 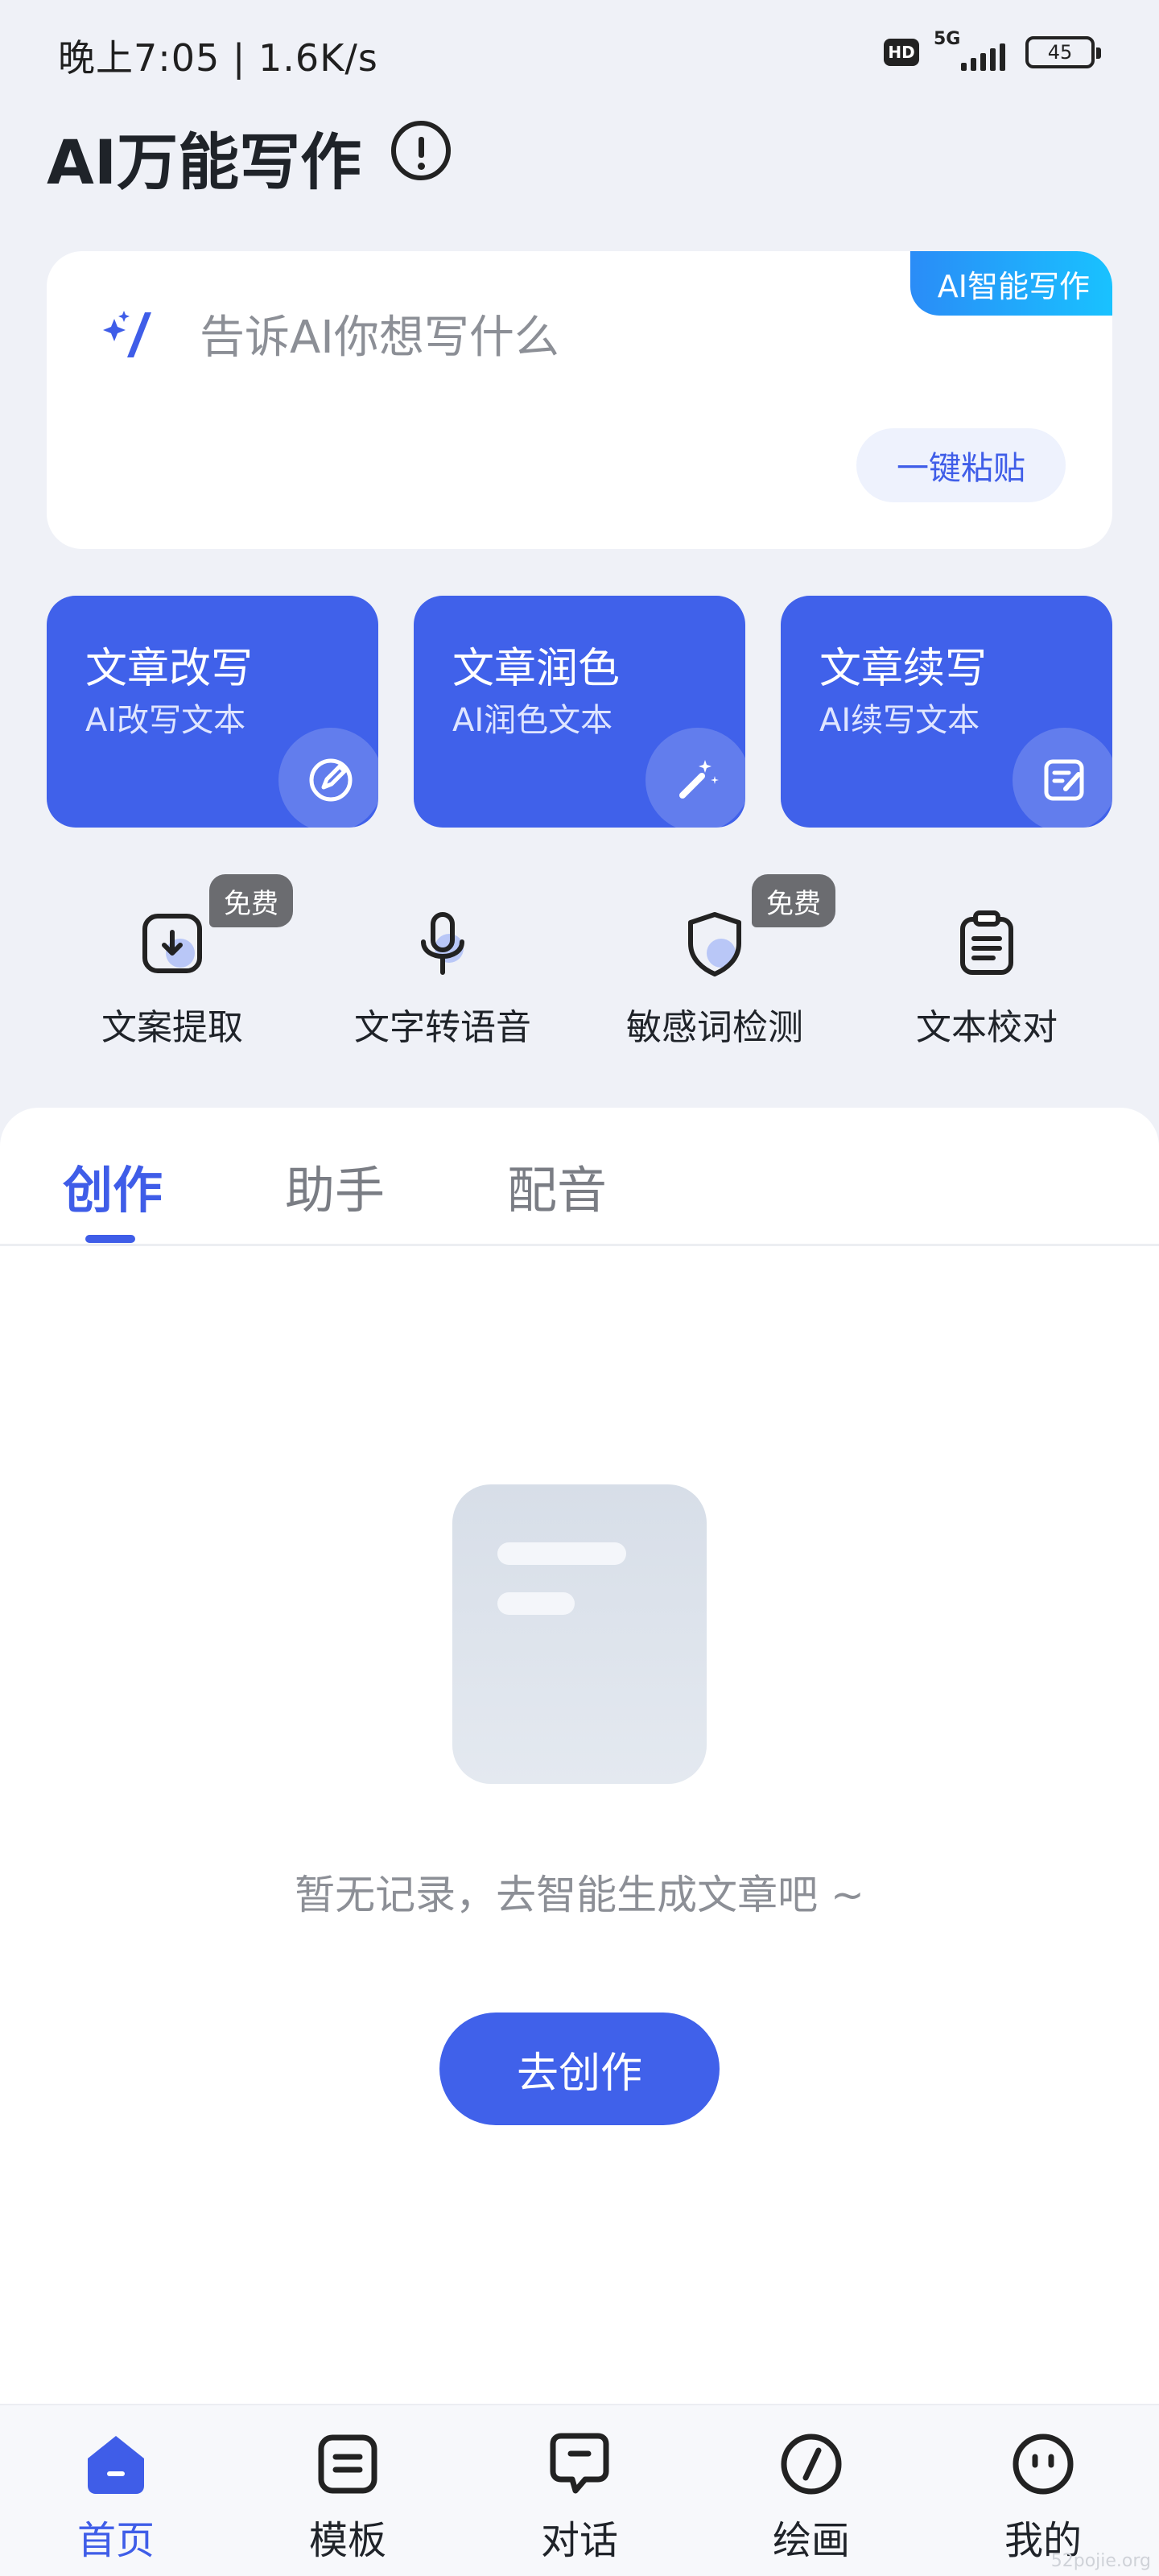 I want to click on nav-template: 模板, so click(x=347, y=2497).